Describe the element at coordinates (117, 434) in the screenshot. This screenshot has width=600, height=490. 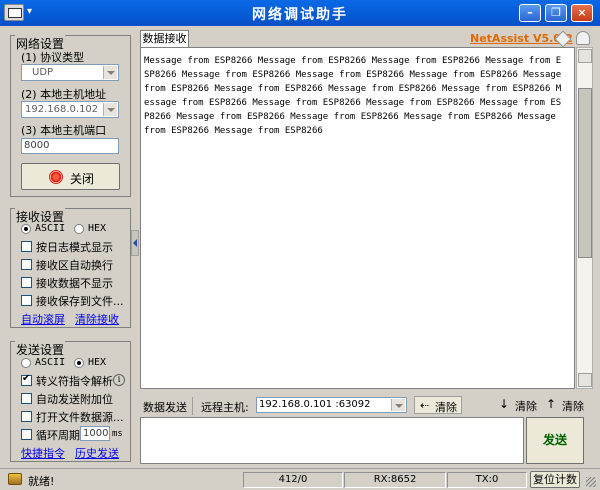
I see `cycle-unit-label: ms` at that location.